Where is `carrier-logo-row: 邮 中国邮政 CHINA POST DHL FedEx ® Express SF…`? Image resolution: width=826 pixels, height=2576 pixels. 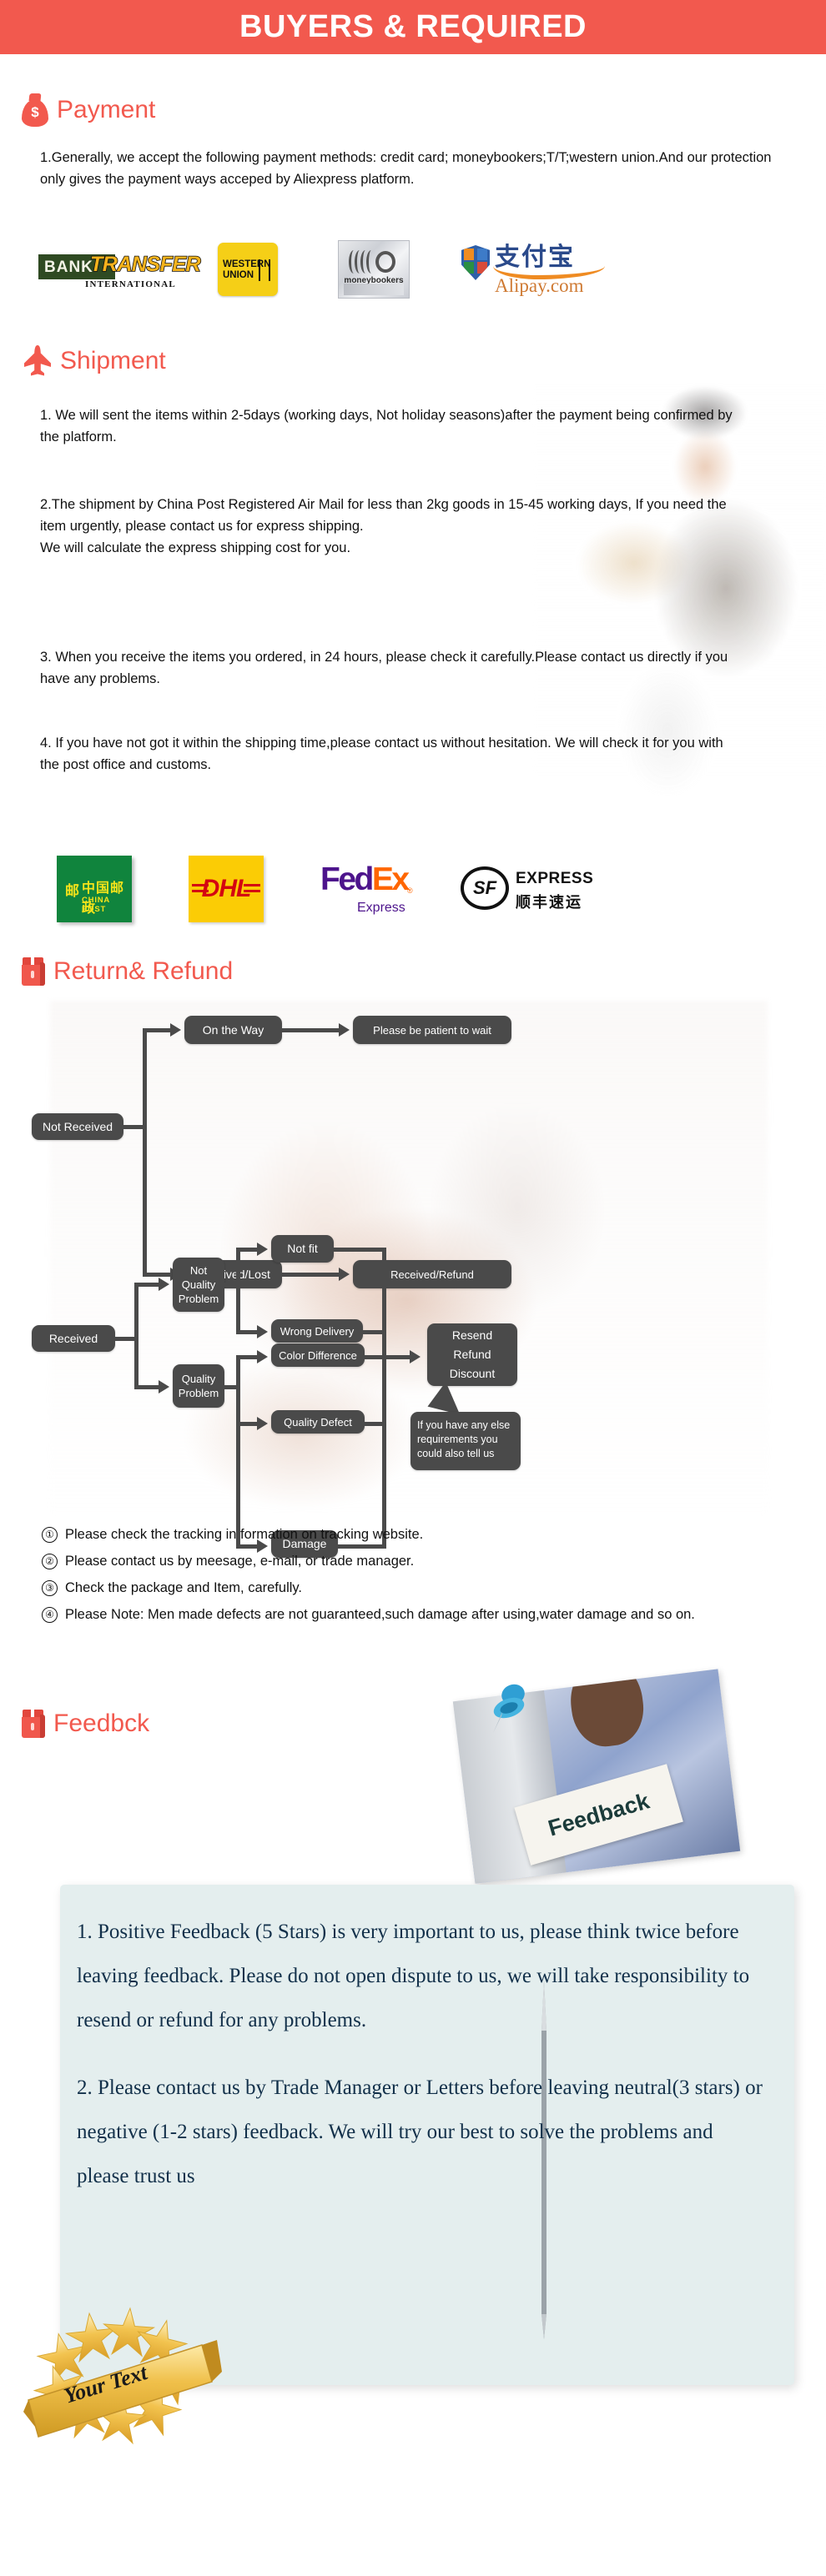 carrier-logo-row: 邮 中国邮政 CHINA POST DHL FedEx ® Express SF… is located at coordinates (325, 889).